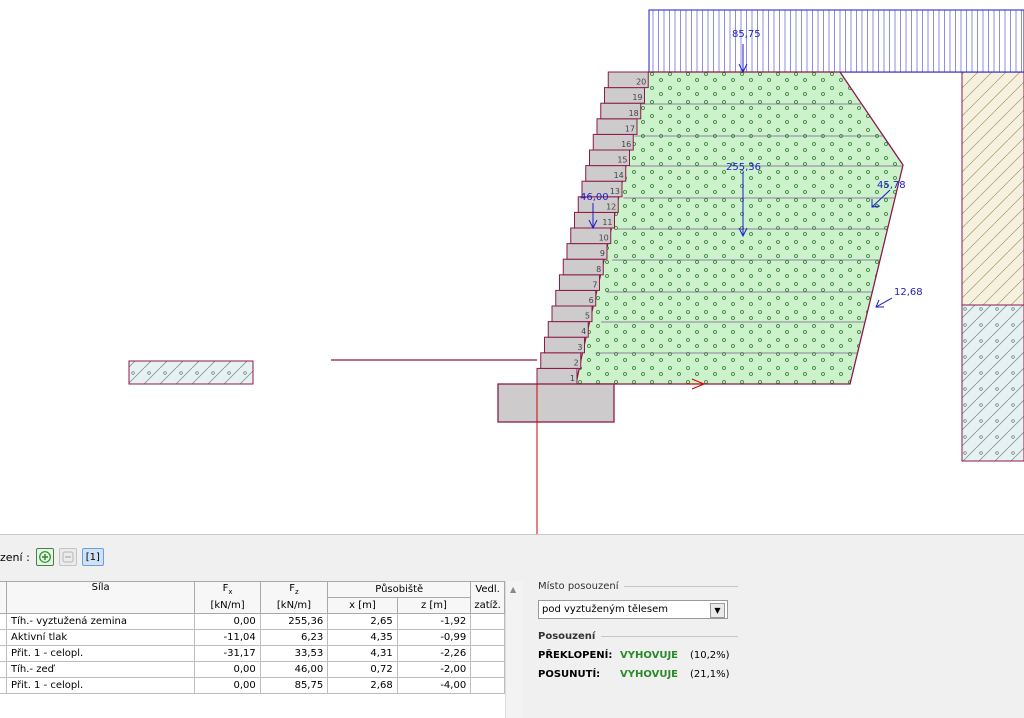 The height and width of the screenshot is (718, 1024). What do you see at coordinates (743, 167) in the screenshot?
I see `soil-weight-label: 255,36` at bounding box center [743, 167].